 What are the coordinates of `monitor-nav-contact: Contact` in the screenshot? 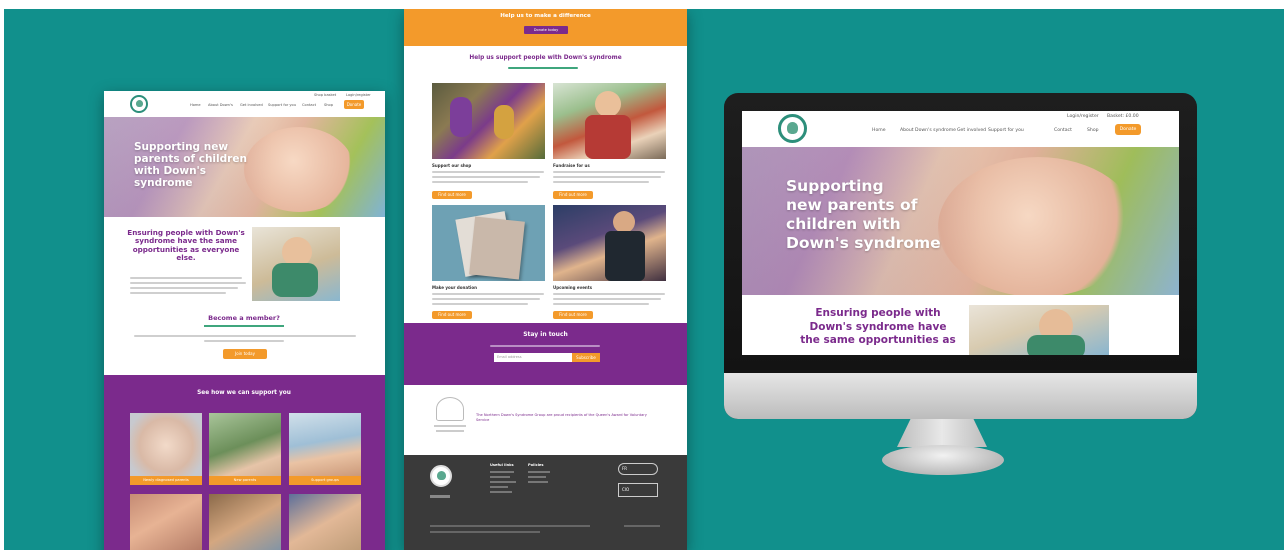 It's located at (1063, 130).